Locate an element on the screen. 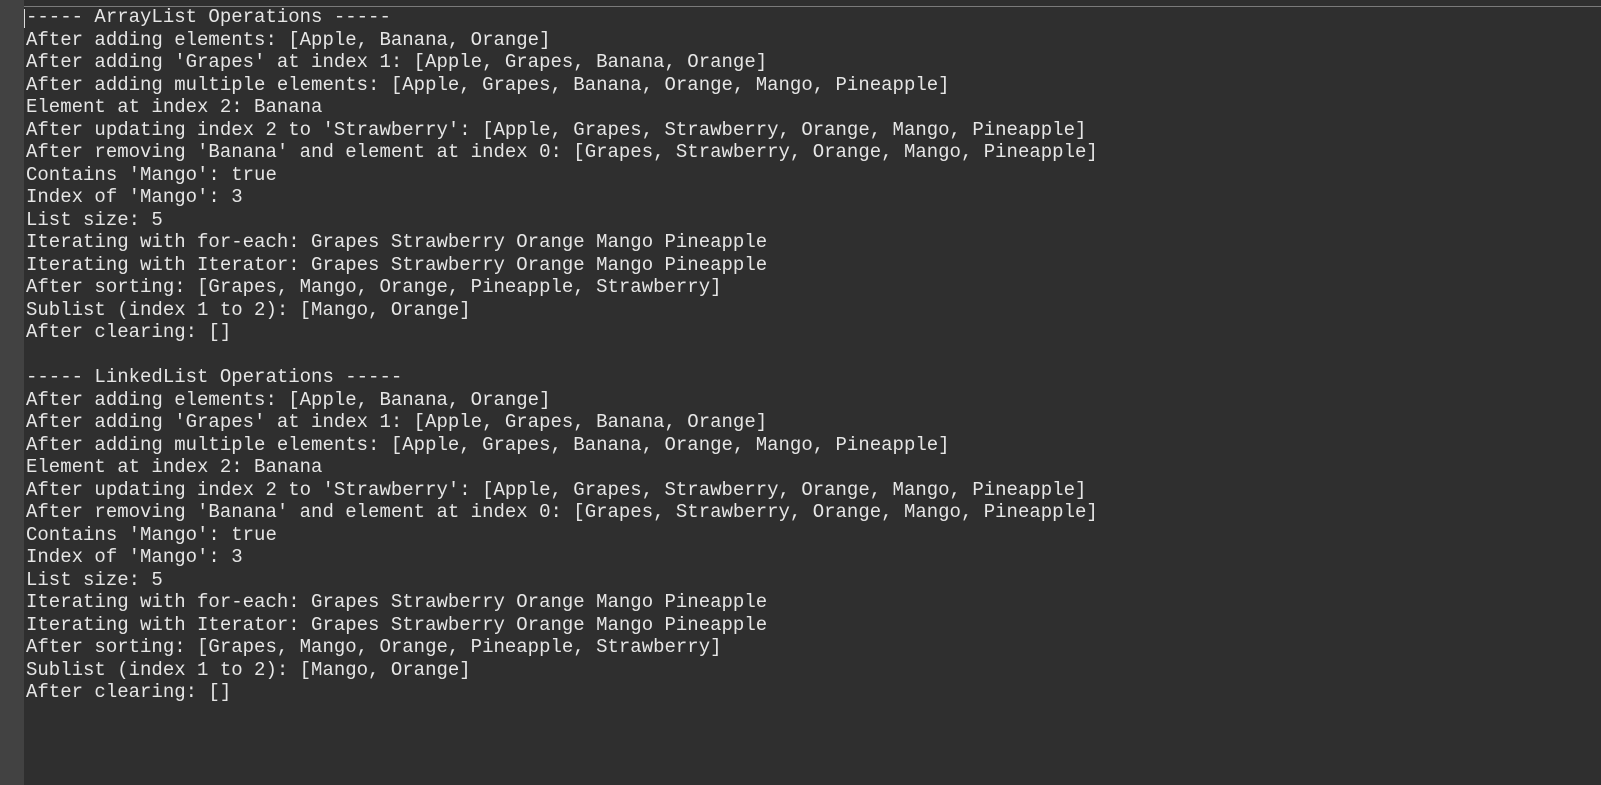 The image size is (1601, 785). console-line: ----- ArrayList Operations ----- is located at coordinates (208, 17).